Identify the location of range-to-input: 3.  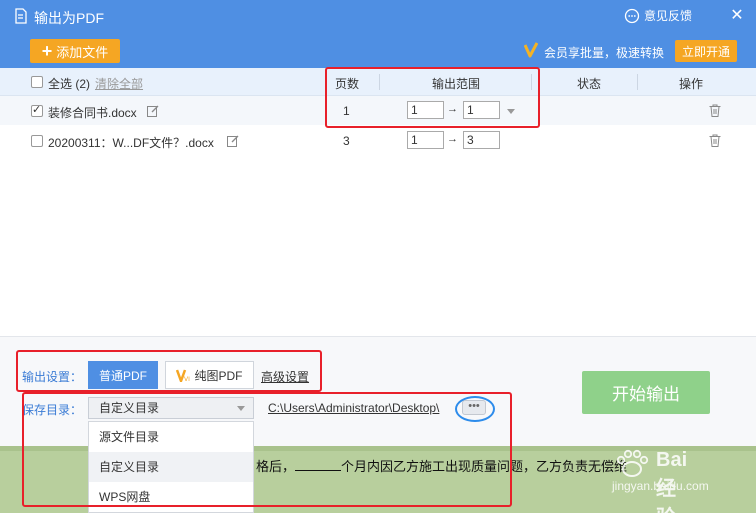
(481, 140).